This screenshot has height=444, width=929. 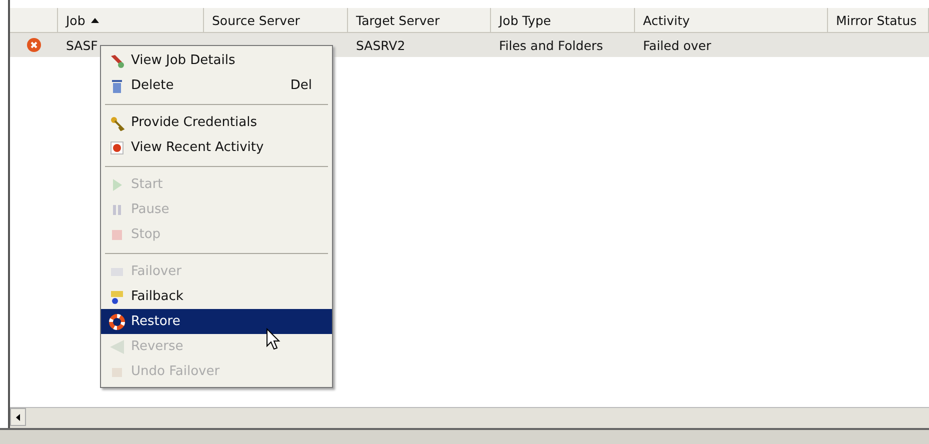 What do you see at coordinates (380, 45) in the screenshot?
I see `table-cell-text: SASRV2` at bounding box center [380, 45].